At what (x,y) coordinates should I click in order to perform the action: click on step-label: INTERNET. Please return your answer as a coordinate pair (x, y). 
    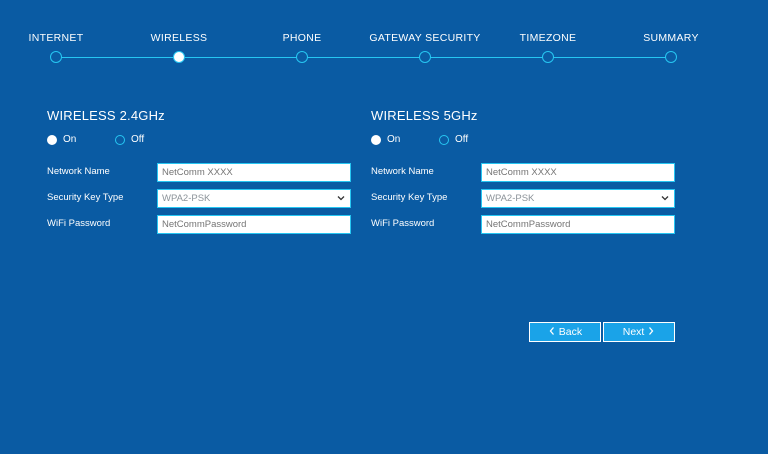
    Looking at the image, I should click on (56, 38).